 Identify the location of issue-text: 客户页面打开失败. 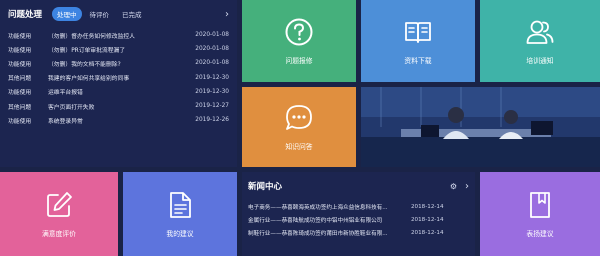
(71, 107).